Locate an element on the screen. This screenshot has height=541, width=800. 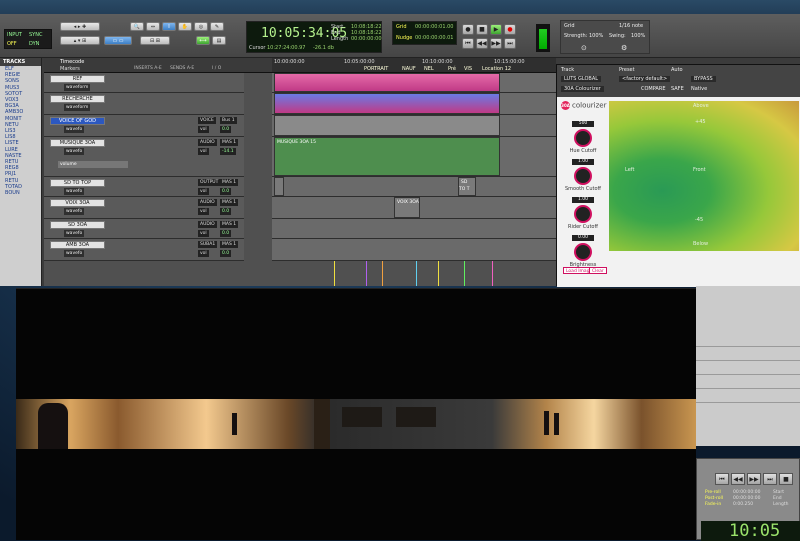
track-name: RECHERCHE is located at coordinates (77, 99).